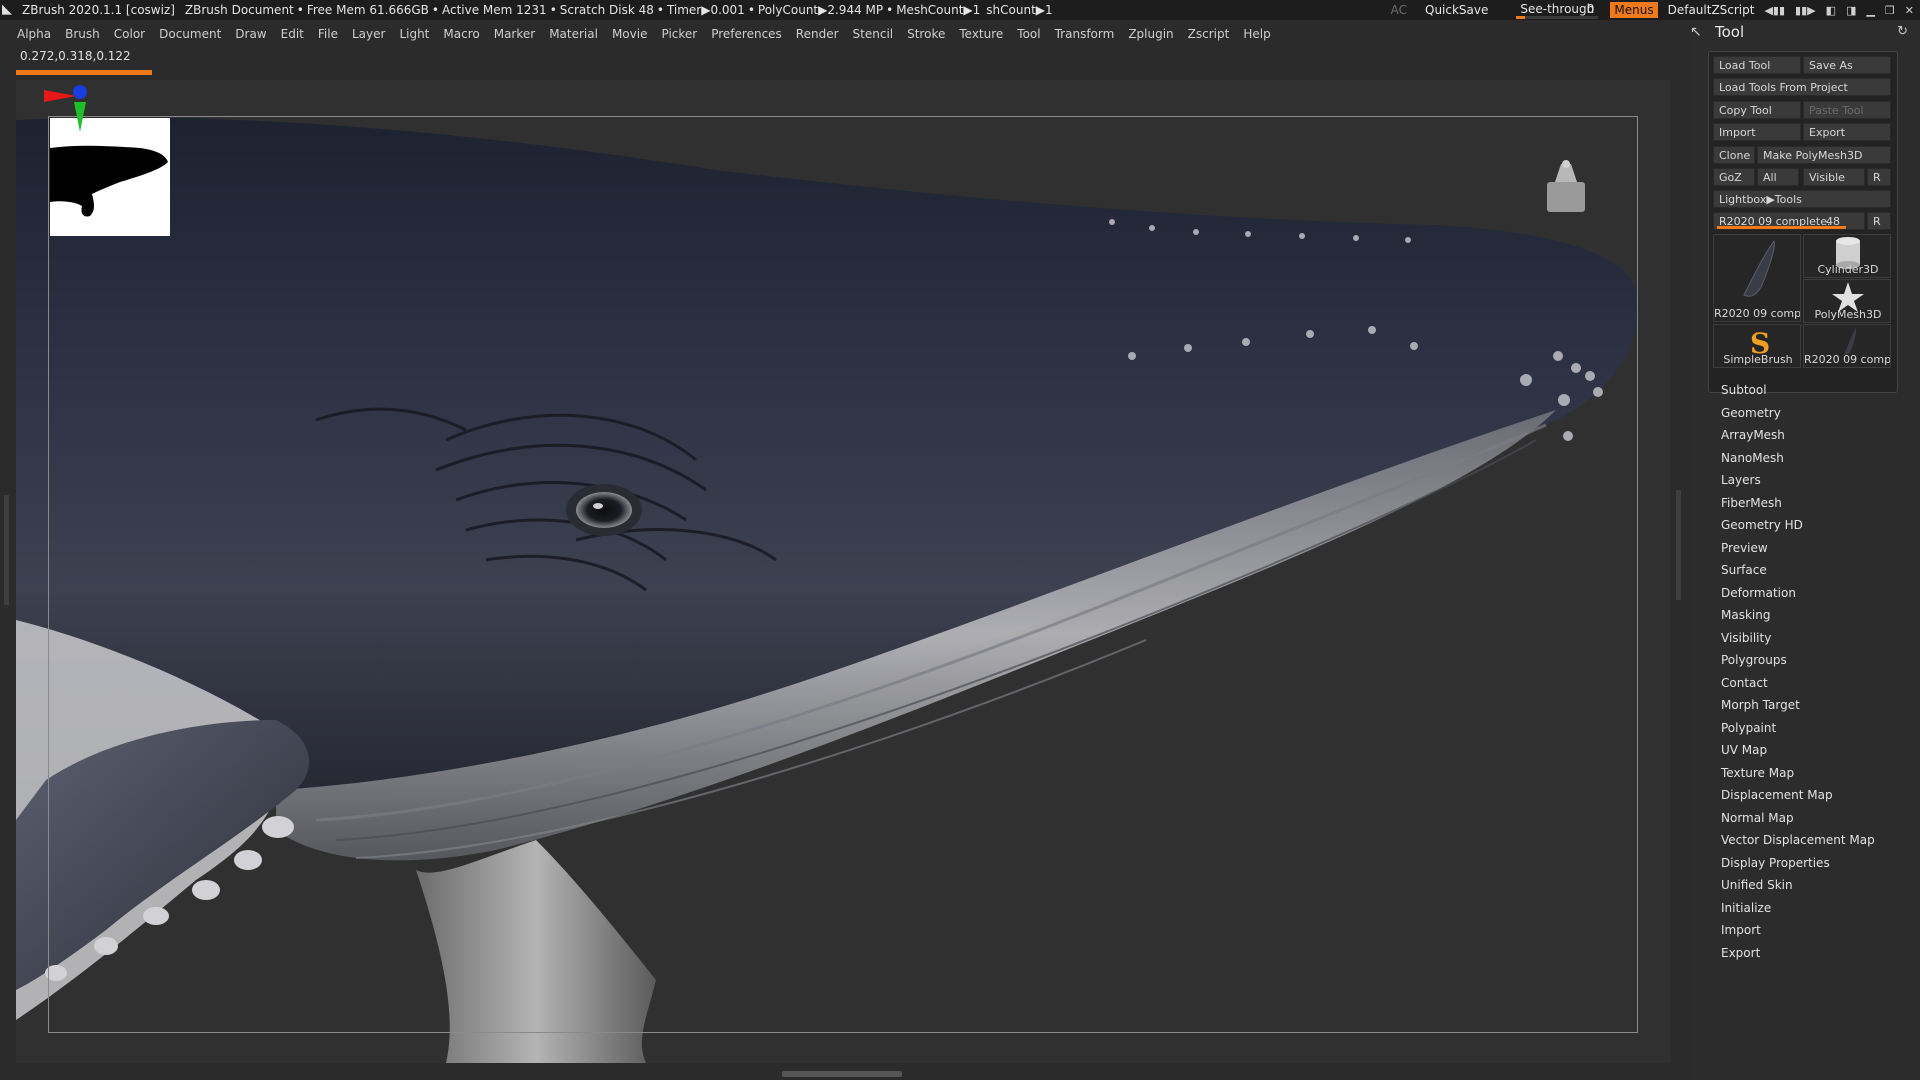 Image resolution: width=1920 pixels, height=1080 pixels. What do you see at coordinates (34, 34) in the screenshot?
I see `menu-alpha: Alpha` at bounding box center [34, 34].